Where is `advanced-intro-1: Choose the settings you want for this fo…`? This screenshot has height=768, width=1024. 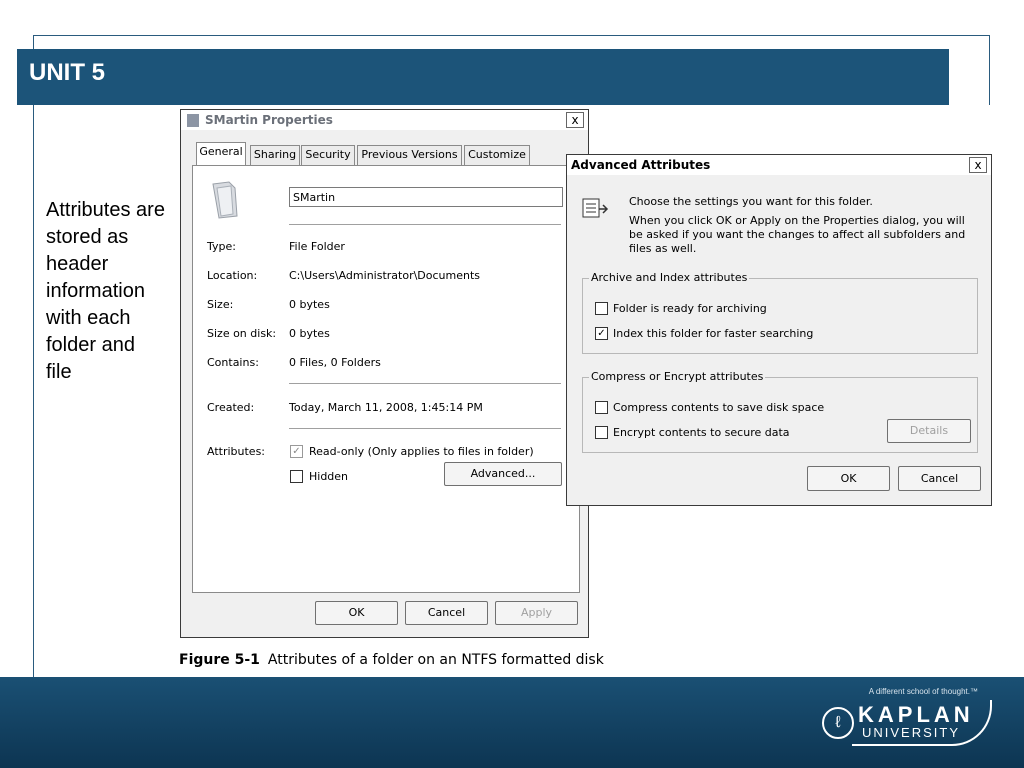 advanced-intro-1: Choose the settings you want for this fo… is located at coordinates (751, 201).